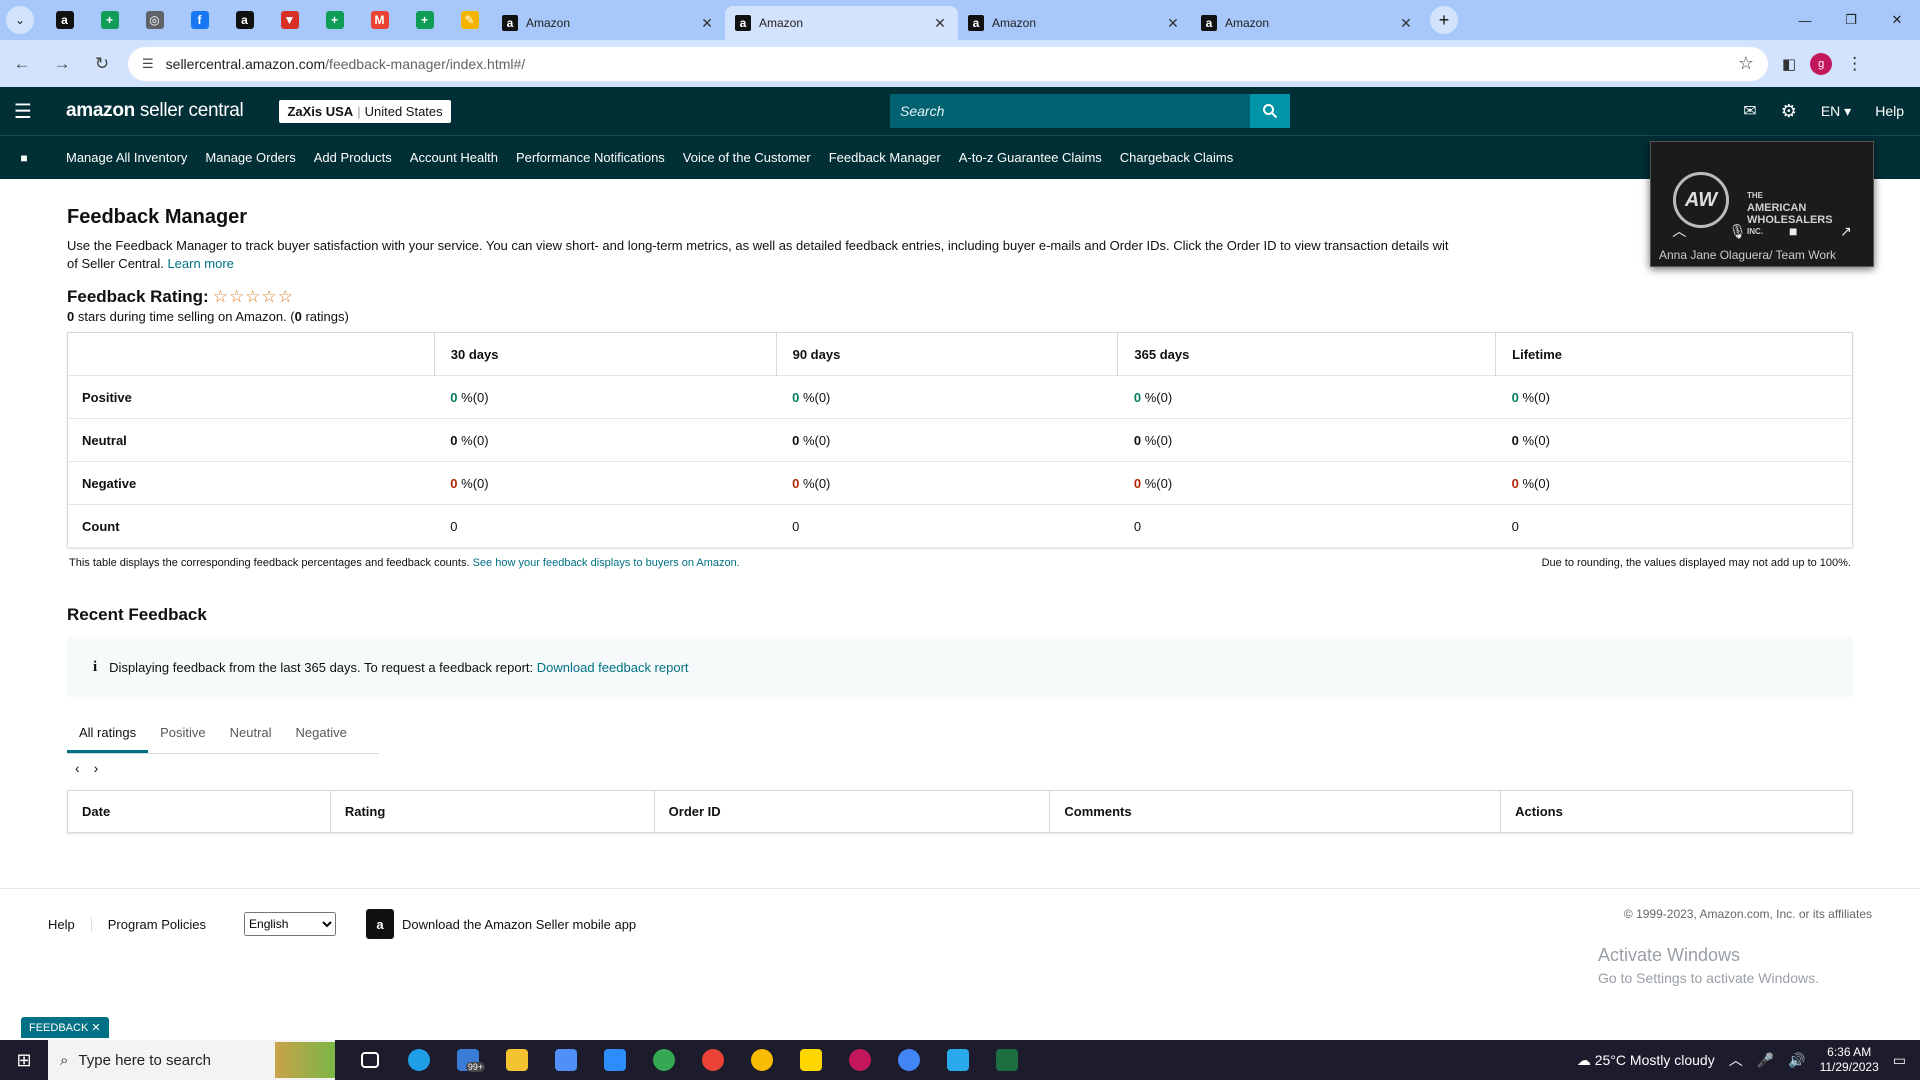 The width and height of the screenshot is (1920, 1080). I want to click on chrome-icon, so click(712, 1060).